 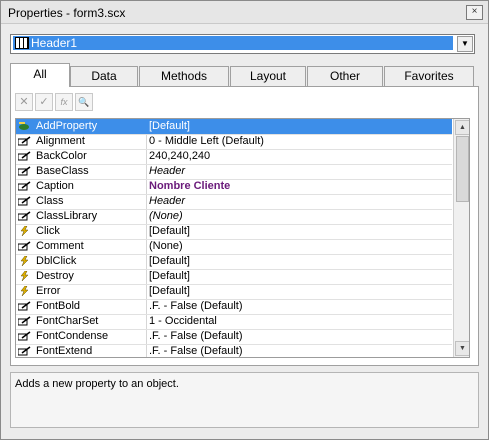 I want to click on property-row: Click [Default], so click(x=234, y=232).